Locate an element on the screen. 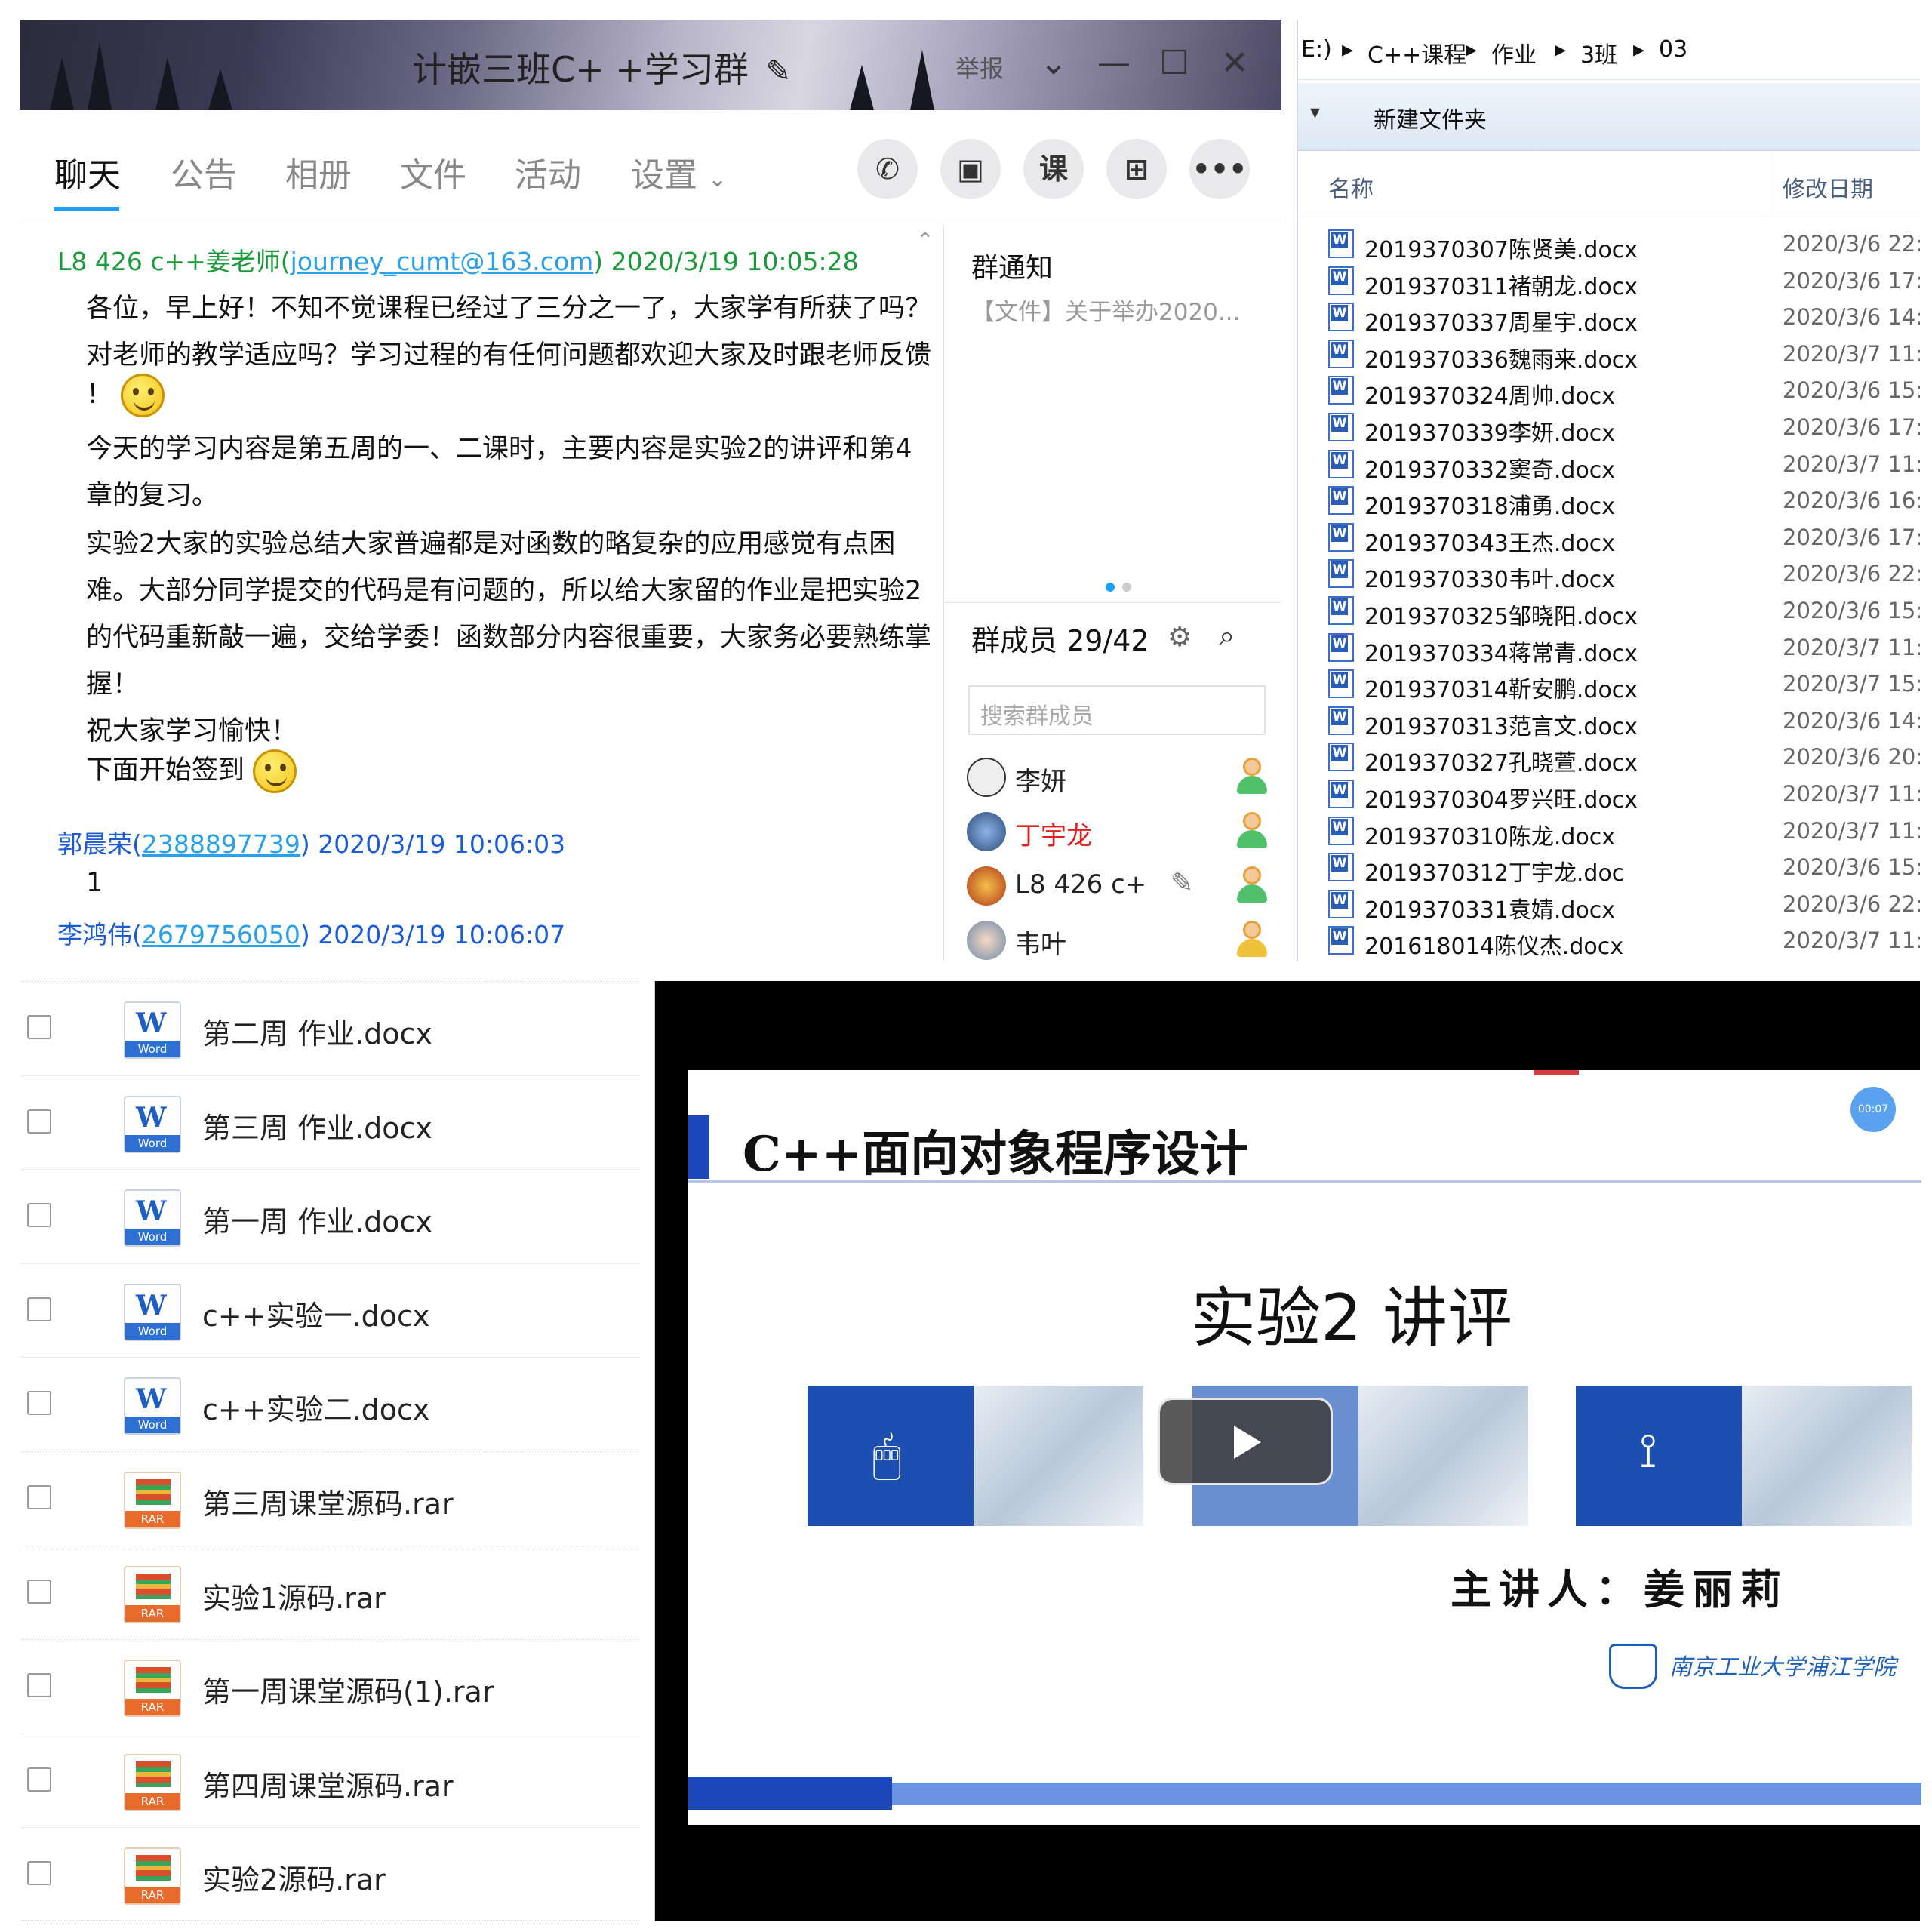 This screenshot has width=1932, height=1932. carousel-dots is located at coordinates (1121, 588).